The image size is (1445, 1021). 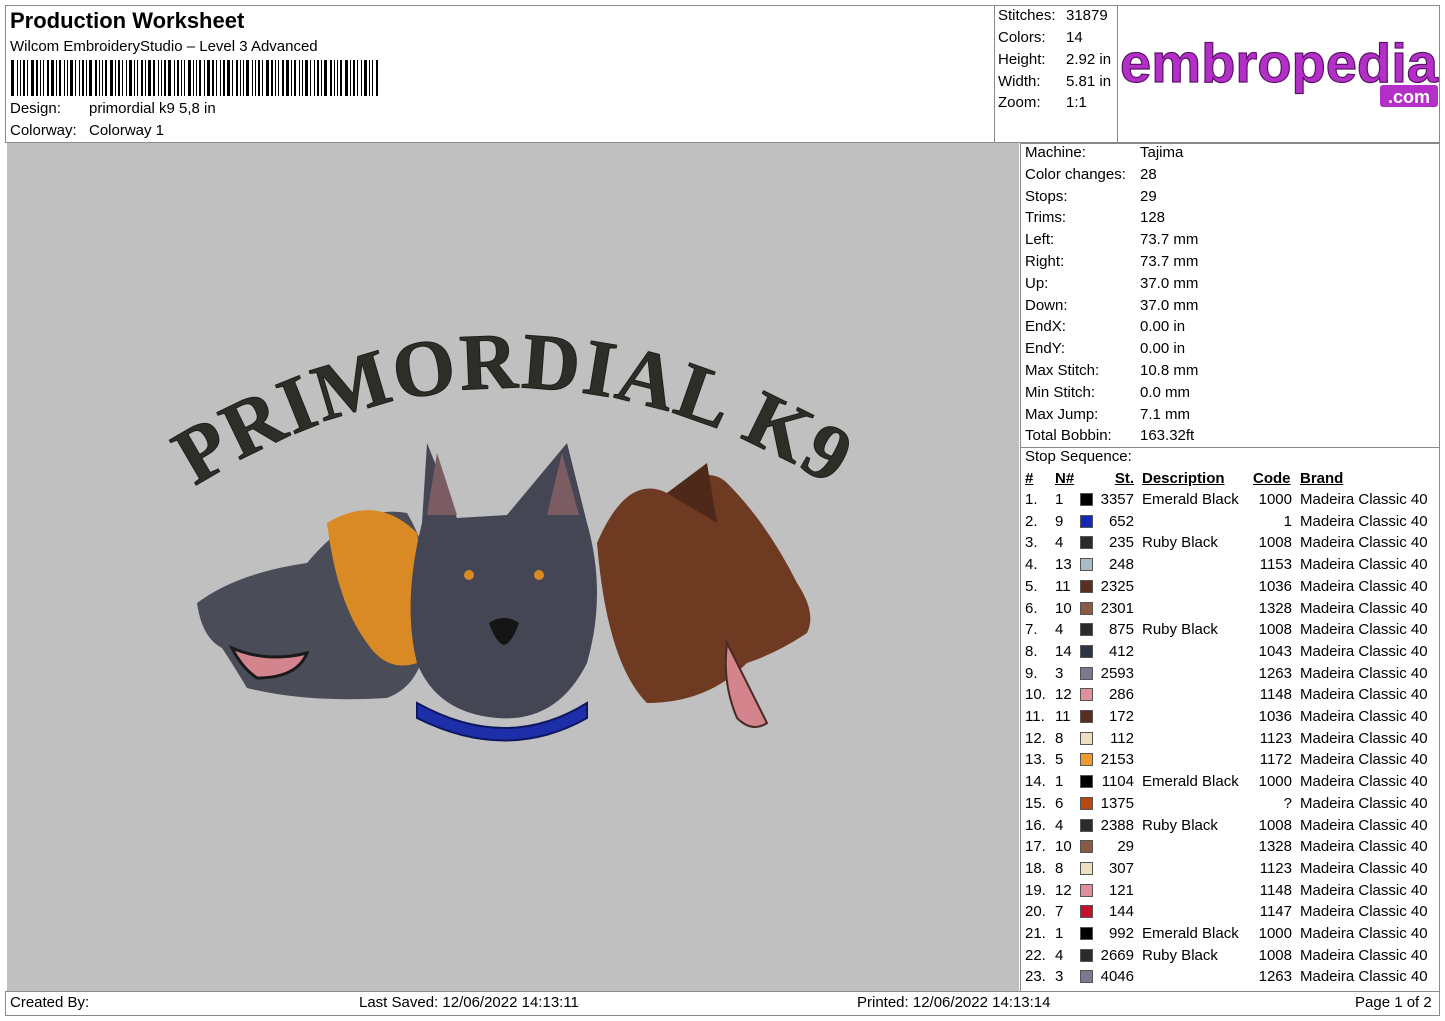 What do you see at coordinates (1180, 955) in the screenshot?
I see `stop-description: Ruby Black` at bounding box center [1180, 955].